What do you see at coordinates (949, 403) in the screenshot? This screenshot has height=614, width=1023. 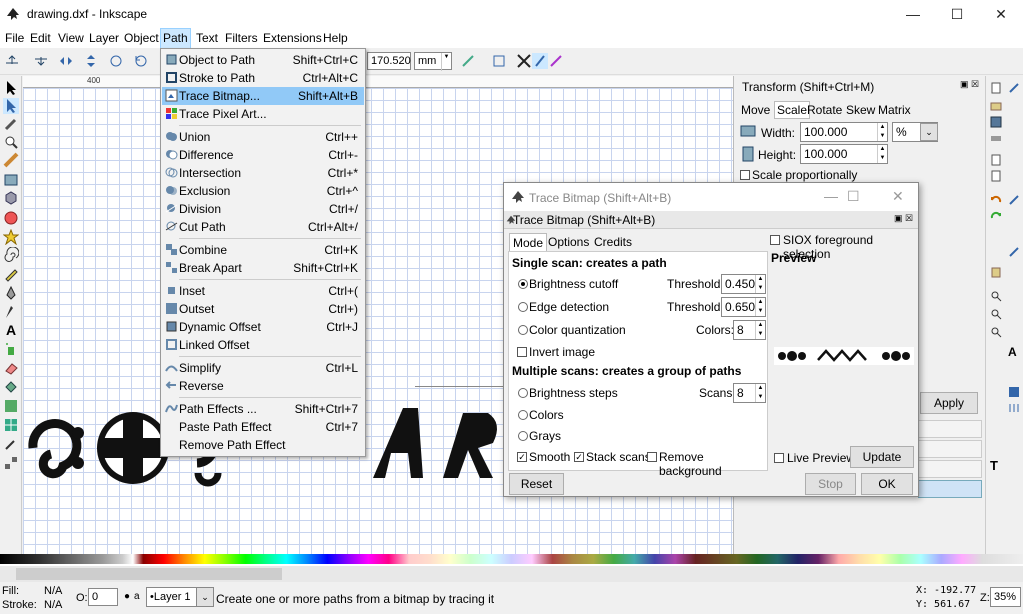 I see `apply-button: Apply` at bounding box center [949, 403].